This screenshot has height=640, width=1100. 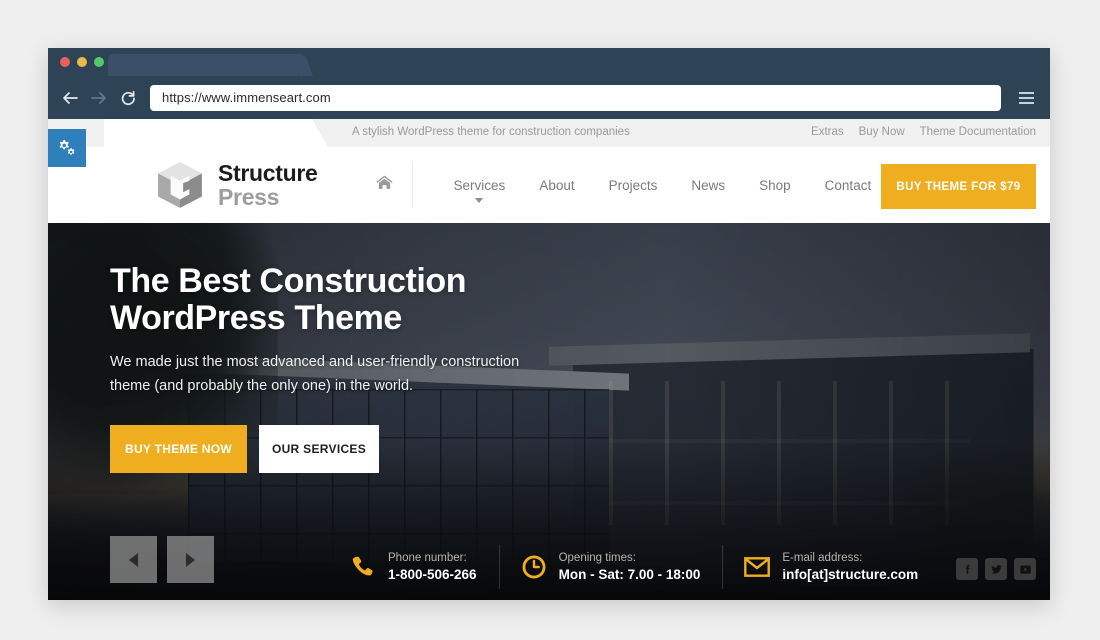 I want to click on nav-item-projects: Projects, so click(x=633, y=185).